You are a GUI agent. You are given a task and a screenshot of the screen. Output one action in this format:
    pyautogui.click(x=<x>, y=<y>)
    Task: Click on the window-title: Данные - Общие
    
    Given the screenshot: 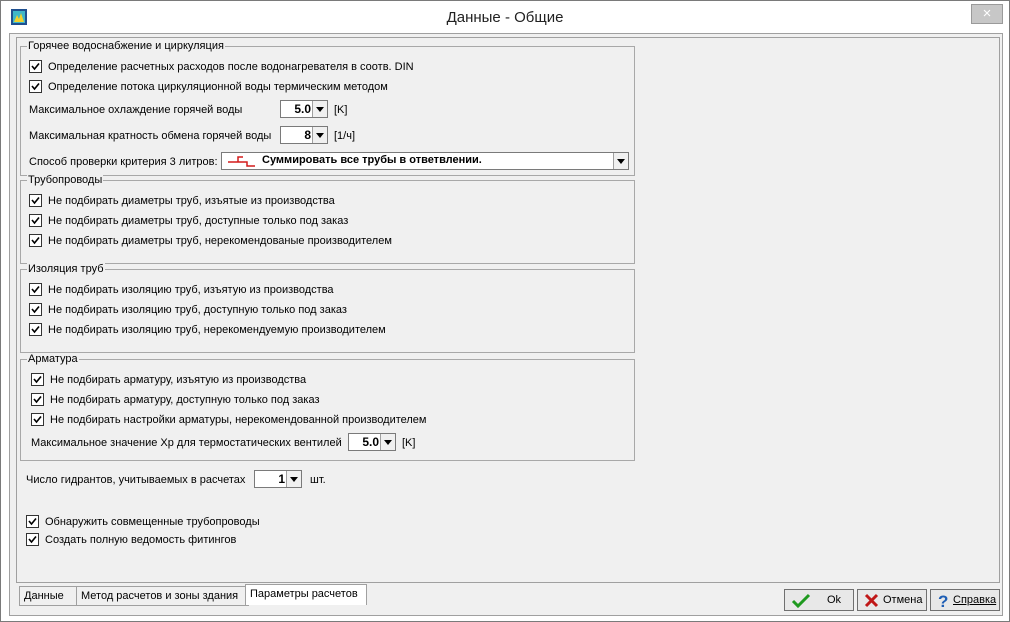 What is the action you would take?
    pyautogui.click(x=505, y=17)
    